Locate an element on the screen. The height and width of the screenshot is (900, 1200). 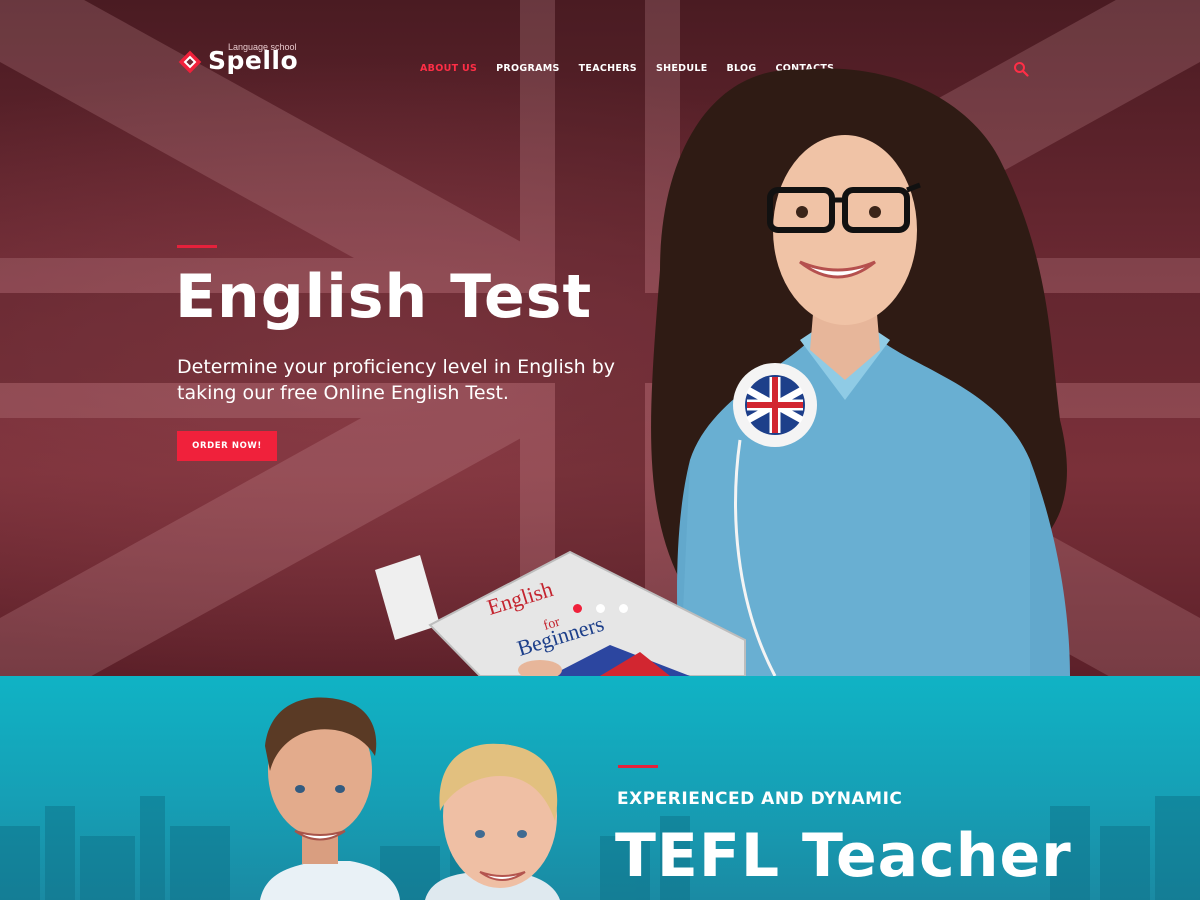
order-now-button: ORDER NOW! is located at coordinates (227, 446).